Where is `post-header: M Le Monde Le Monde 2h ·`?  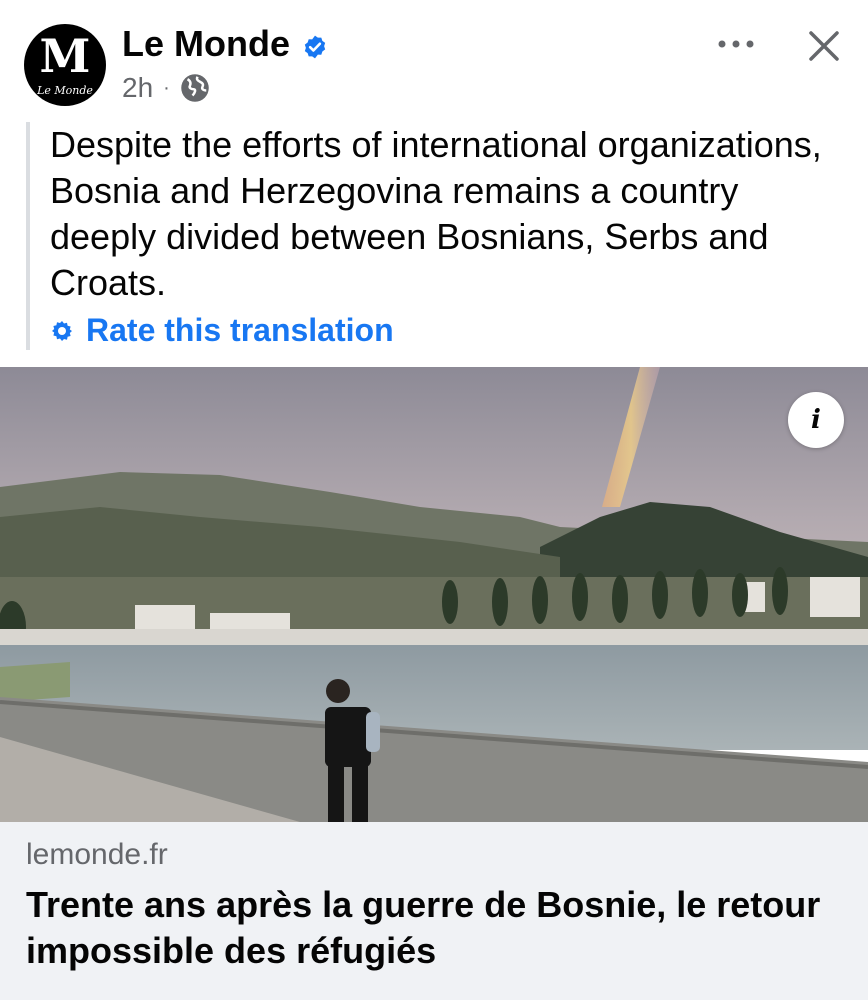
post-header: M Le Monde Le Monde 2h · is located at coordinates (434, 60).